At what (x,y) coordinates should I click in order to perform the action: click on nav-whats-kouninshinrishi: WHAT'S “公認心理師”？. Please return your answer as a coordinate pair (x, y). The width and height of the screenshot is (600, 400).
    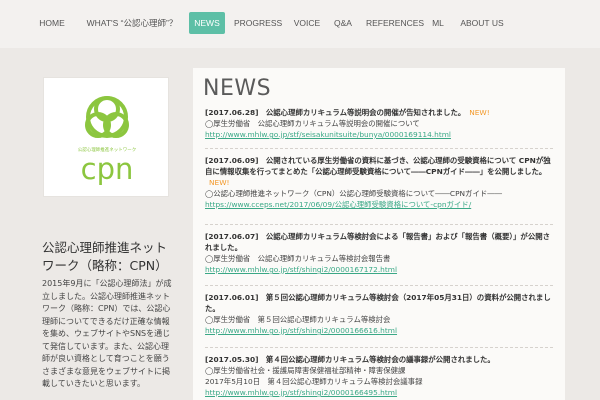
    Looking at the image, I should click on (132, 23).